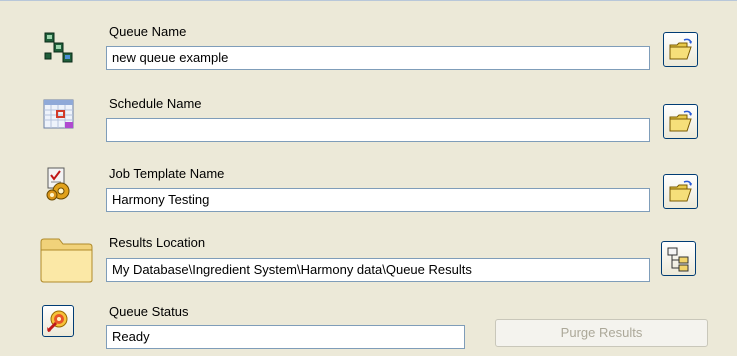  What do you see at coordinates (368, 0) in the screenshot?
I see `top-divider` at bounding box center [368, 0].